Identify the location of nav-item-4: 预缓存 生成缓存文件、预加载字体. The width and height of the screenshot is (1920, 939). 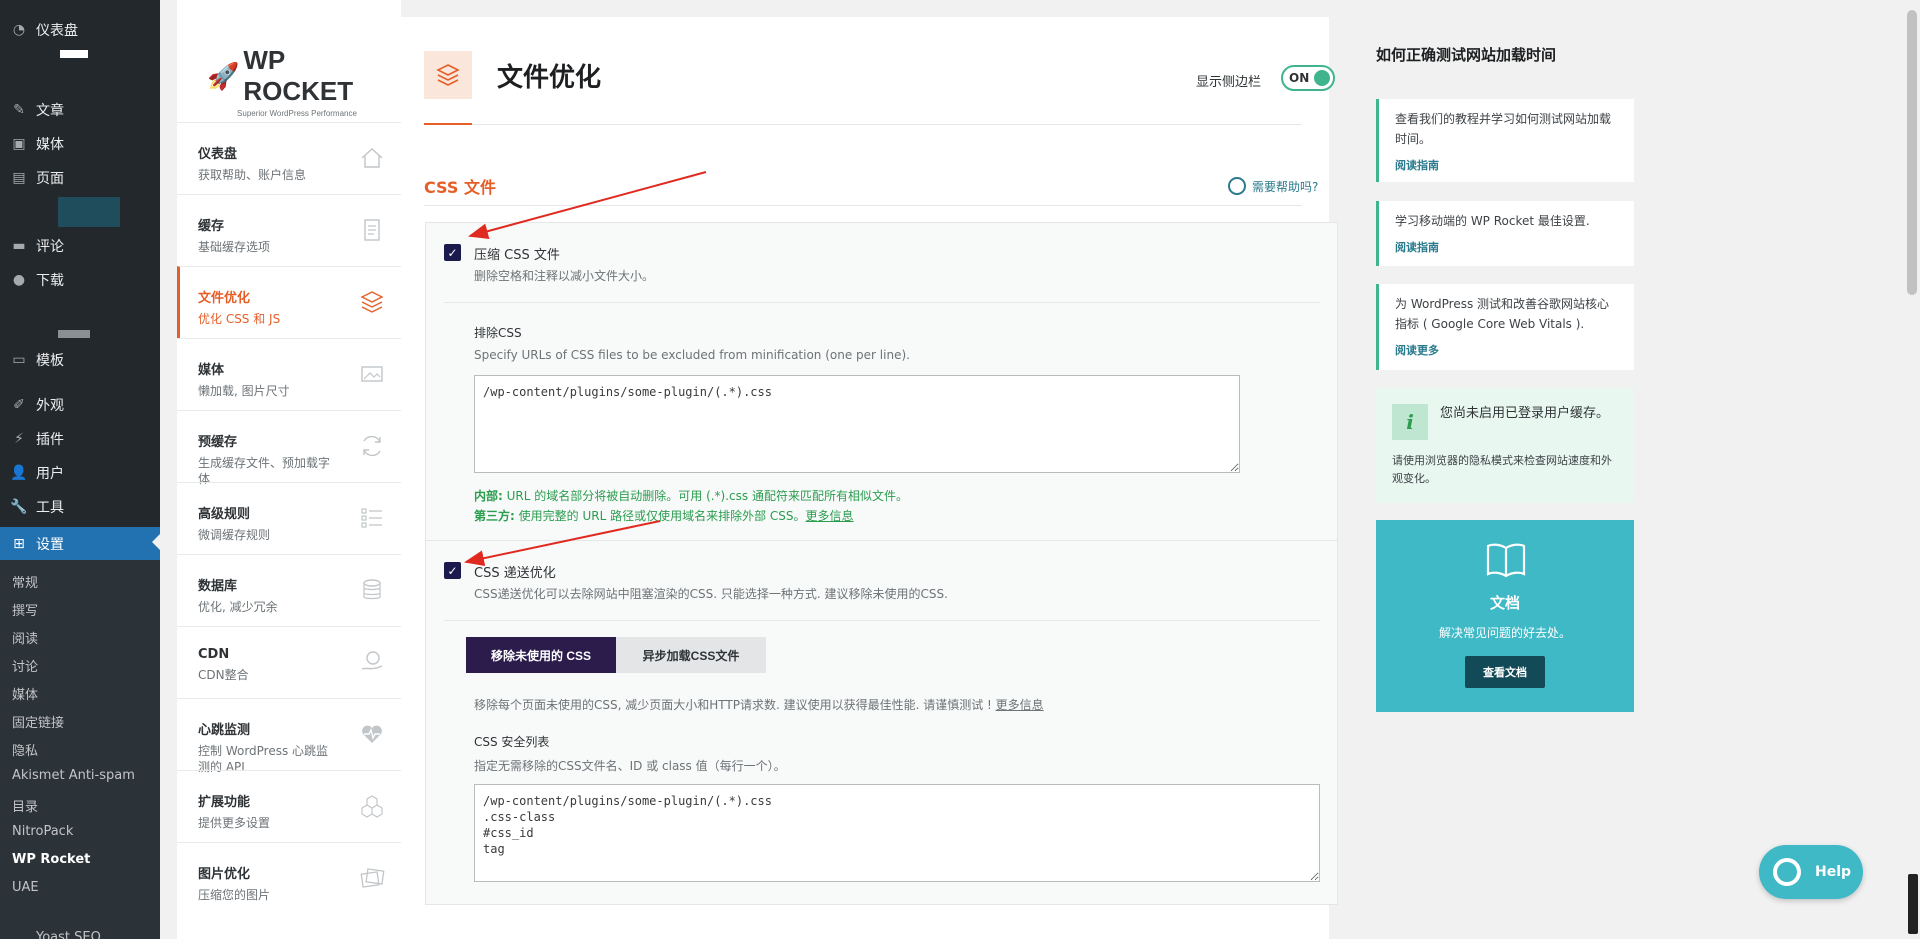
(289, 448).